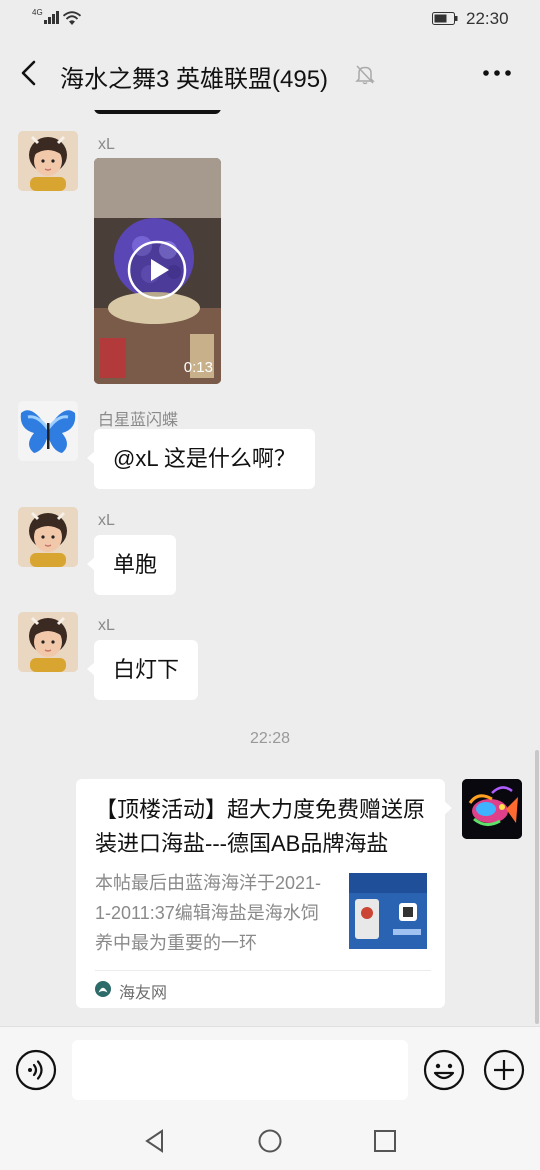 The image size is (540, 1170). I want to click on chat-header: 海水之舞3 英雄联盟(495), so click(270, 74).